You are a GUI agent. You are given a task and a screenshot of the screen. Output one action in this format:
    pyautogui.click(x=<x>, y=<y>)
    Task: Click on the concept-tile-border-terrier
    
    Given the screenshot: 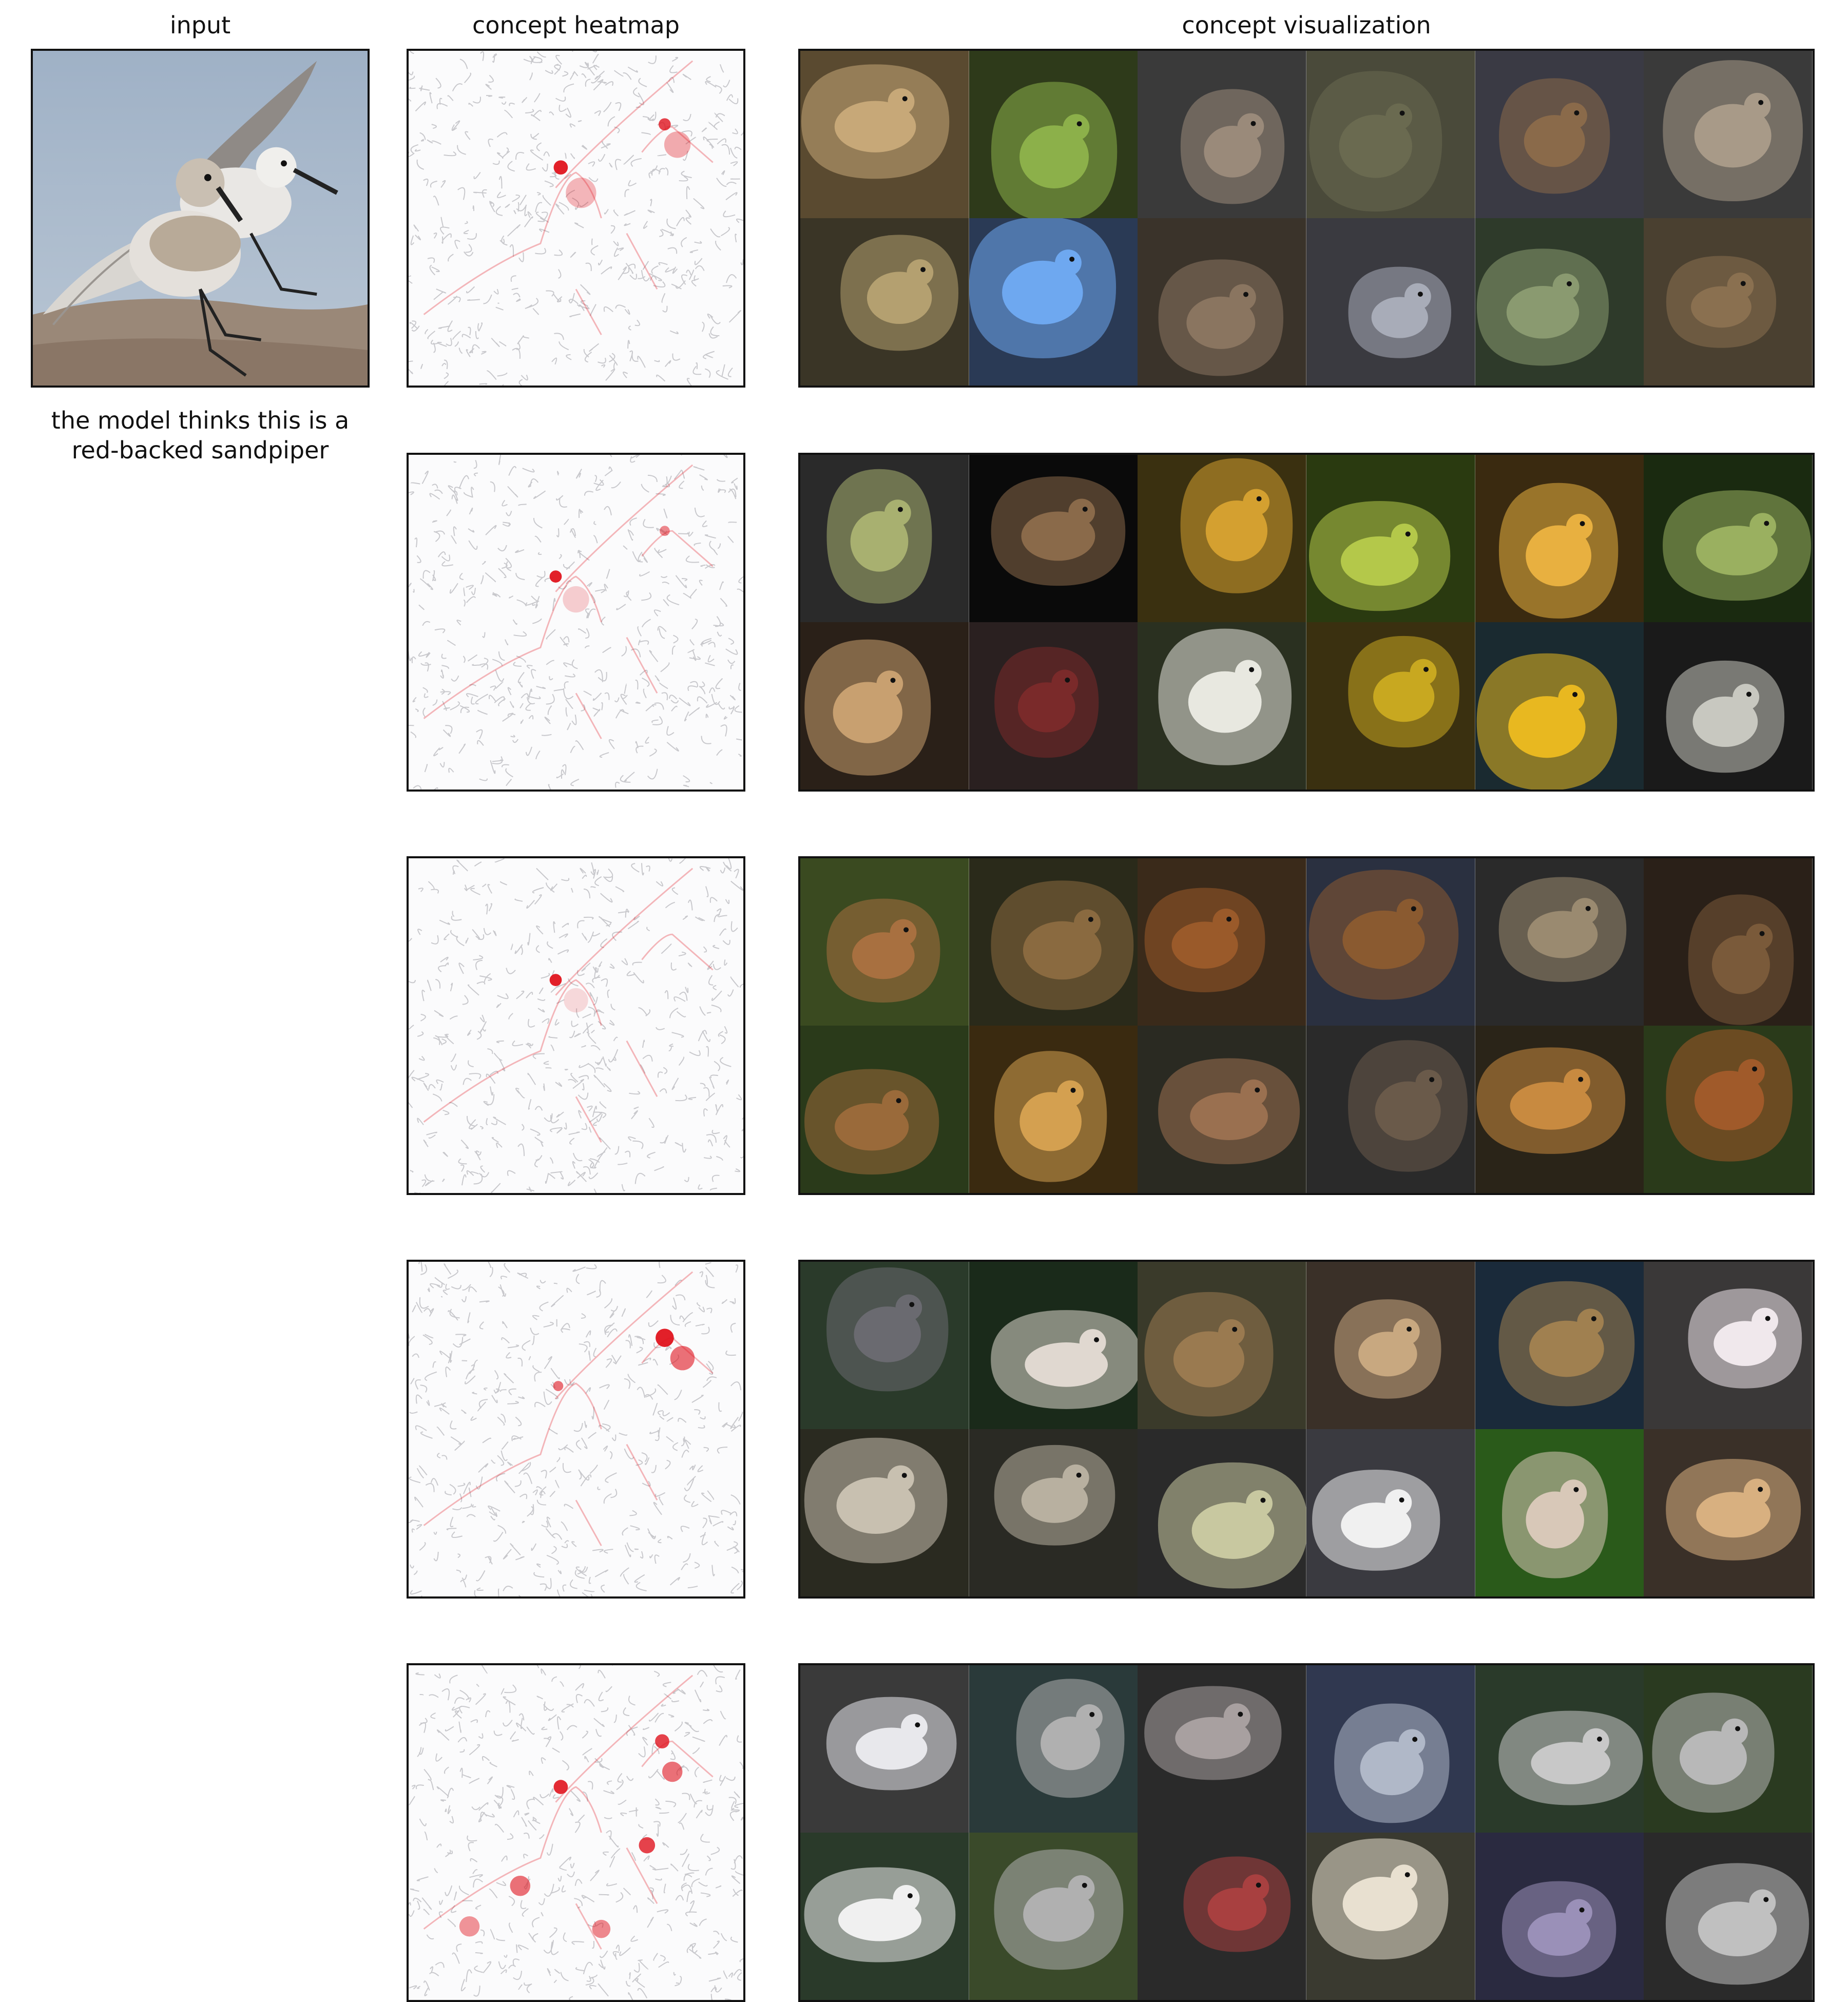 What is the action you would take?
    pyautogui.click(x=1728, y=942)
    